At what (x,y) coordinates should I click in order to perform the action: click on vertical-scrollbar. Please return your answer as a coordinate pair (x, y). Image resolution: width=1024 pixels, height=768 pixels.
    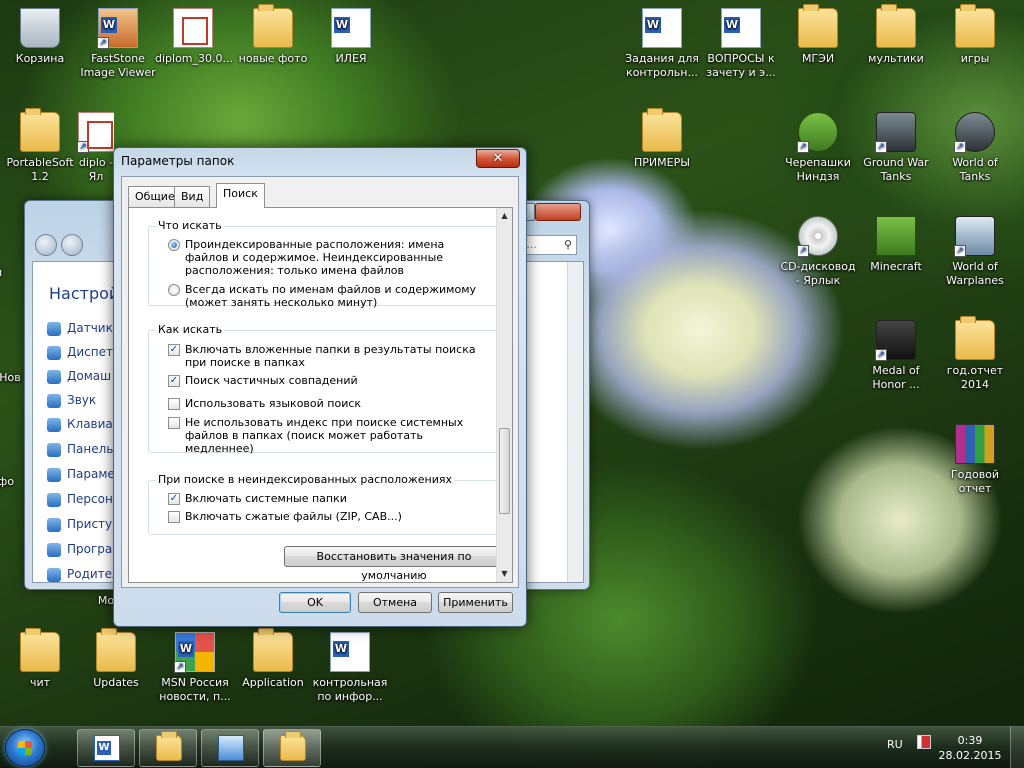
    Looking at the image, I should click on (575, 422).